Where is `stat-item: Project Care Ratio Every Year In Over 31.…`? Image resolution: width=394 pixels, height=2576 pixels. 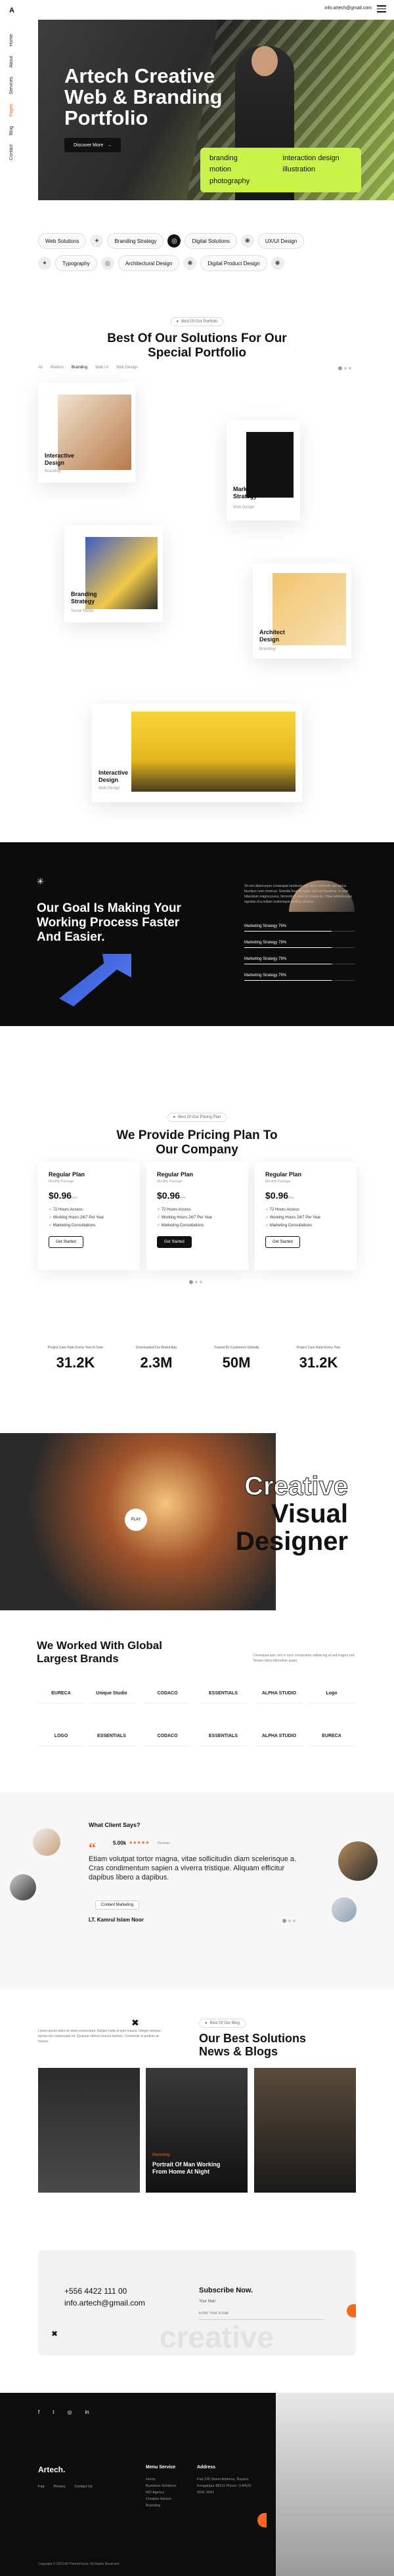 stat-item: Project Care Ratio Every Year In Over 31.… is located at coordinates (75, 1359).